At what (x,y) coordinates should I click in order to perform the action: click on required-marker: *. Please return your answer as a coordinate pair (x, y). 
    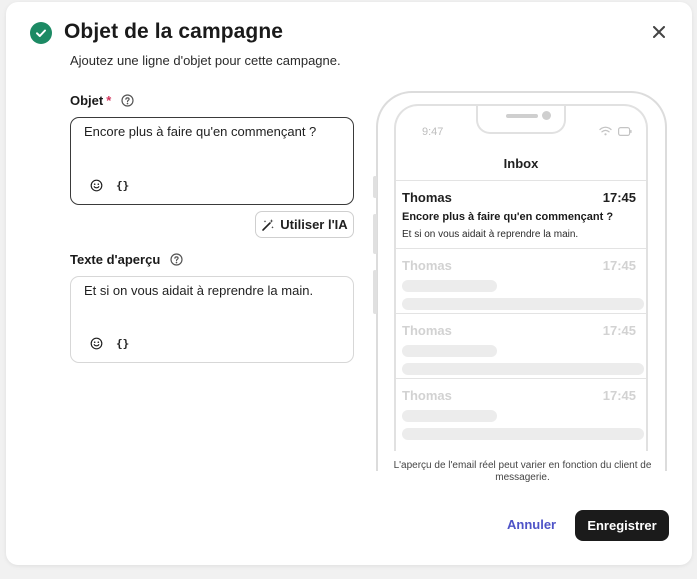
    Looking at the image, I should click on (109, 100).